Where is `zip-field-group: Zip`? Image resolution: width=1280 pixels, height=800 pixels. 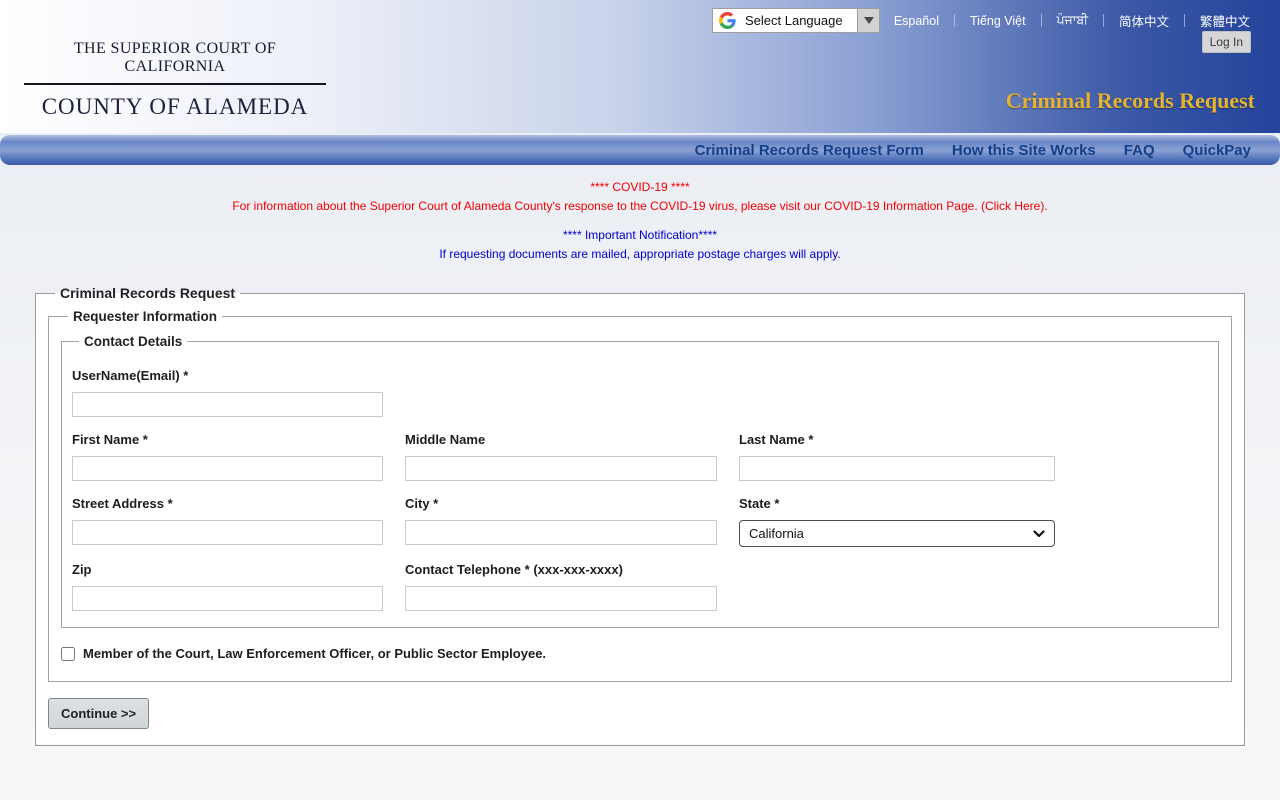
zip-field-group: Zip is located at coordinates (227, 579).